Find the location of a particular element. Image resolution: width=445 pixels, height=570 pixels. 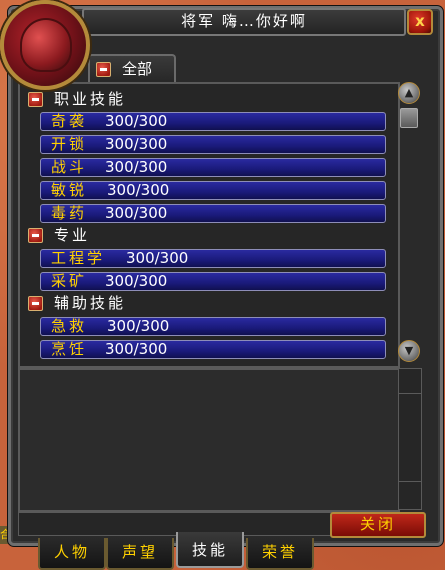

skill-row: 战斗 300/300 is located at coordinates (213, 167).